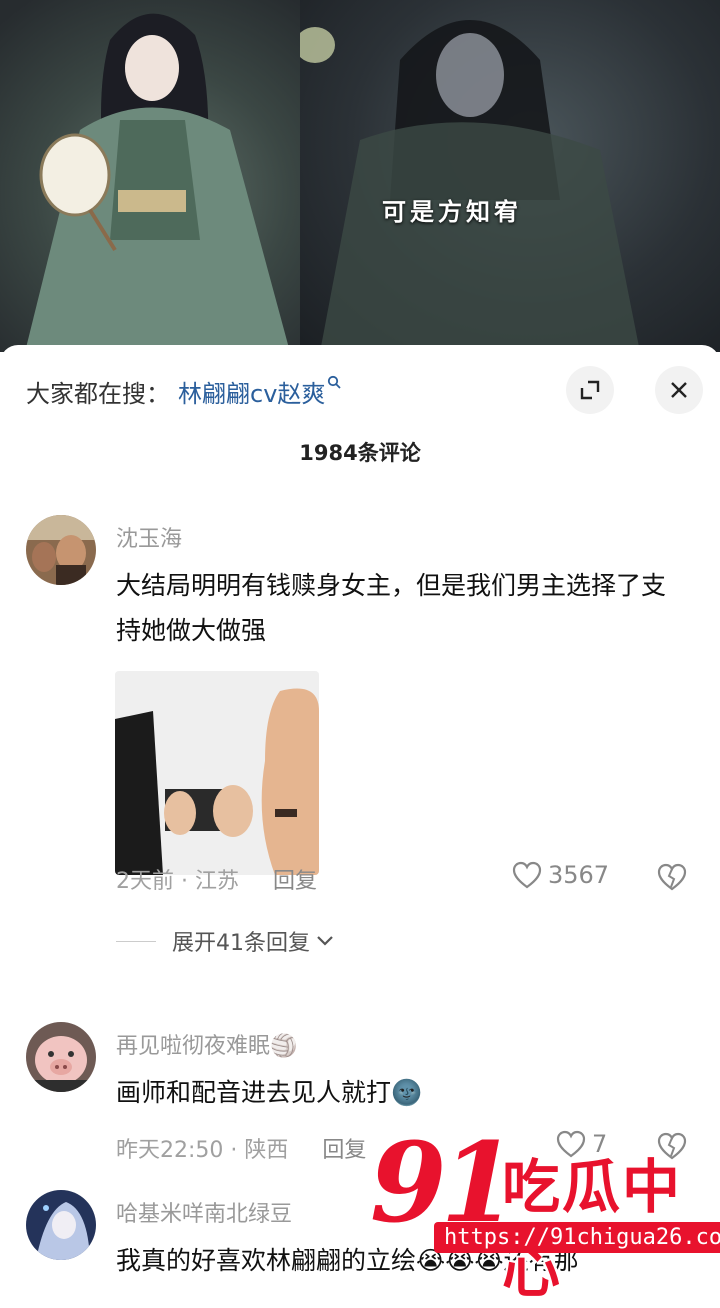 The image size is (720, 1308). Describe the element at coordinates (467, 186) in the screenshot. I see `video-background-figure` at that location.